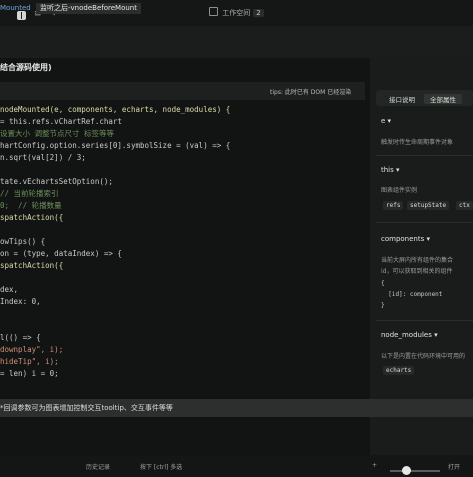  What do you see at coordinates (236, 466) in the screenshot?
I see `status-bar` at bounding box center [236, 466].